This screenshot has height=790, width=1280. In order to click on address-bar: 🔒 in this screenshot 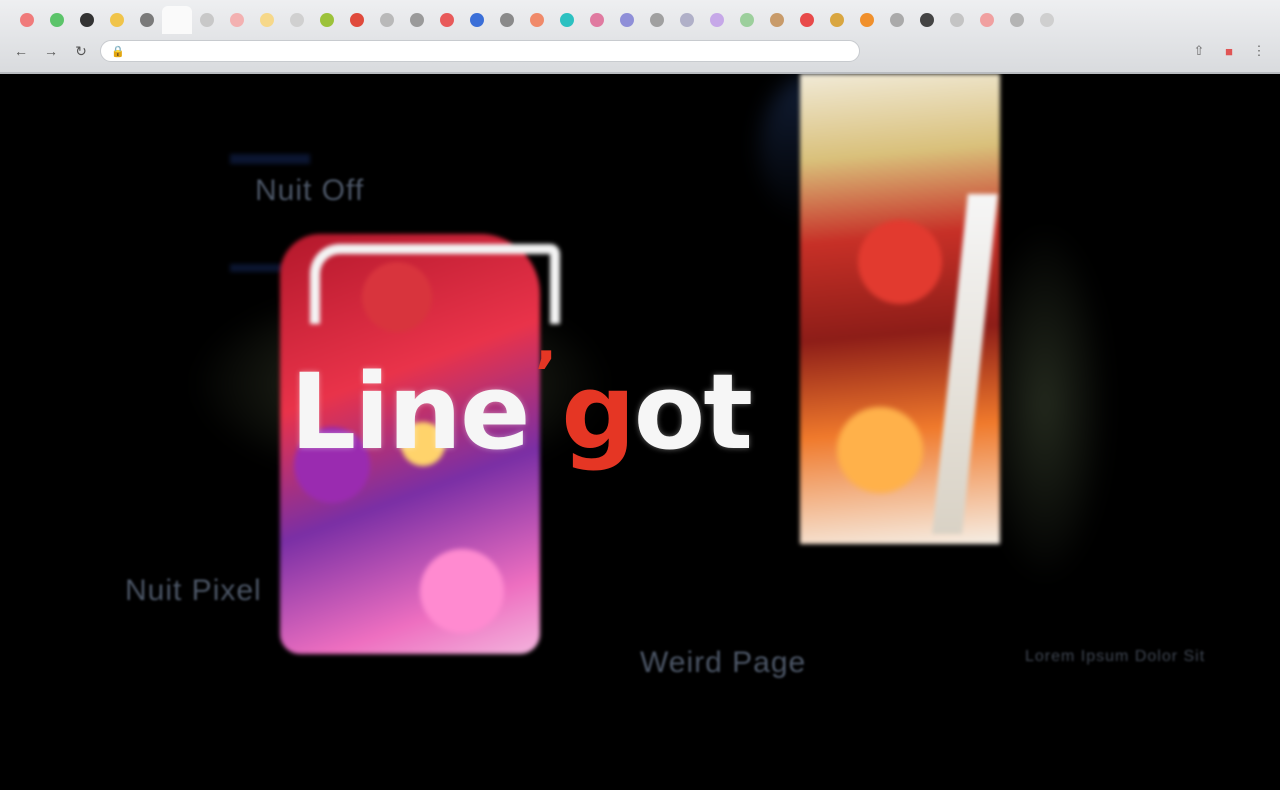, I will do `click(480, 51)`.